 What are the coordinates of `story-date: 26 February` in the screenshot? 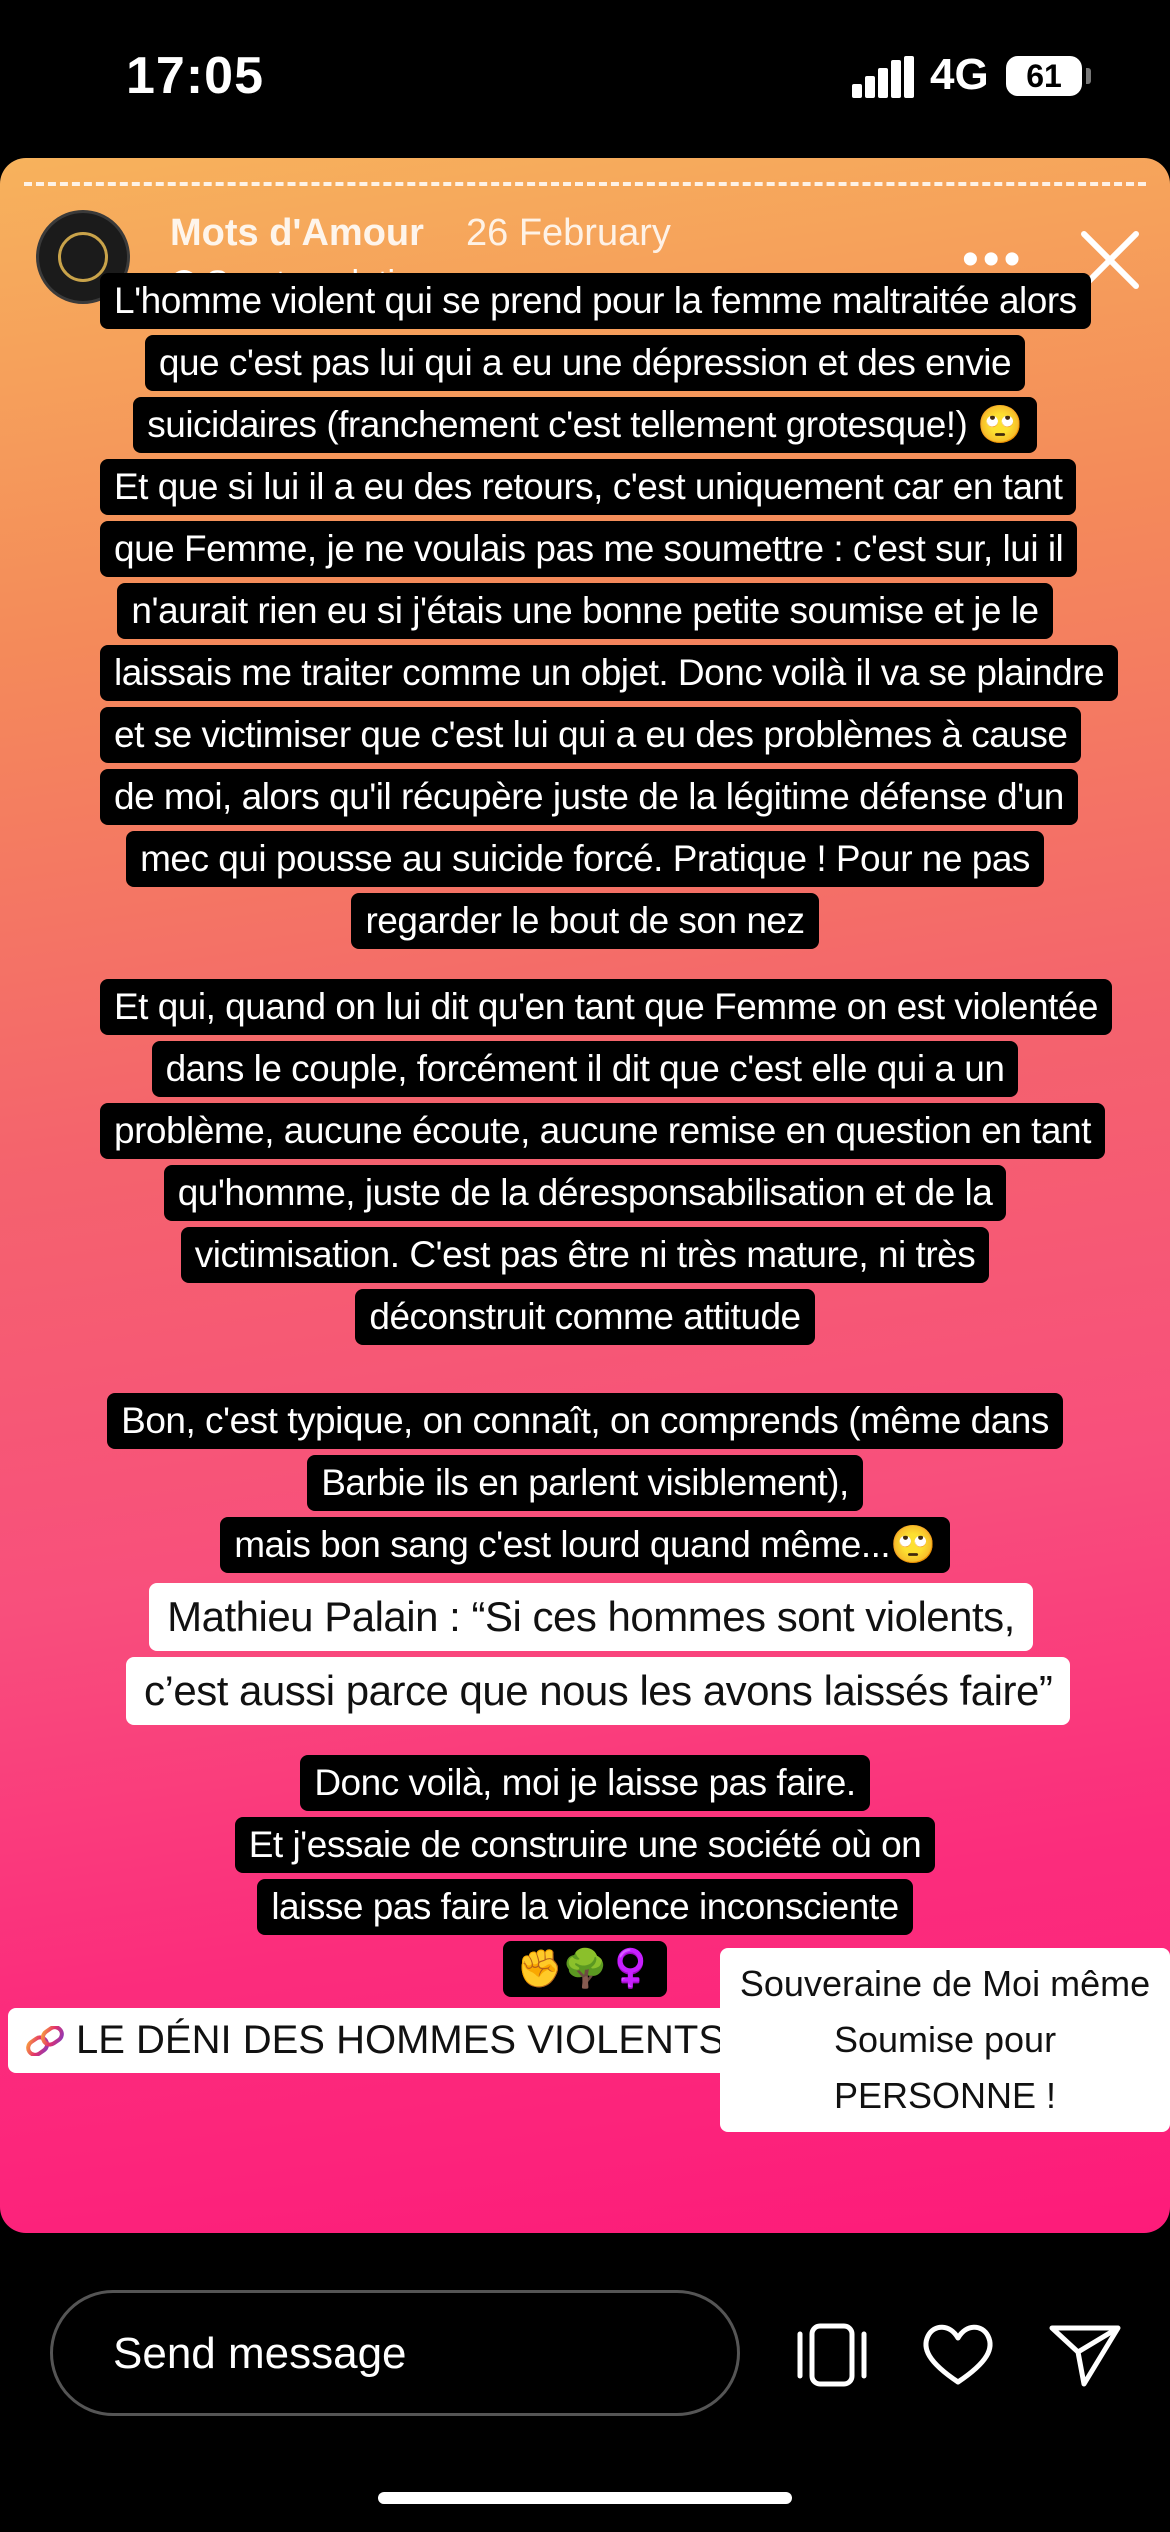 It's located at (568, 233).